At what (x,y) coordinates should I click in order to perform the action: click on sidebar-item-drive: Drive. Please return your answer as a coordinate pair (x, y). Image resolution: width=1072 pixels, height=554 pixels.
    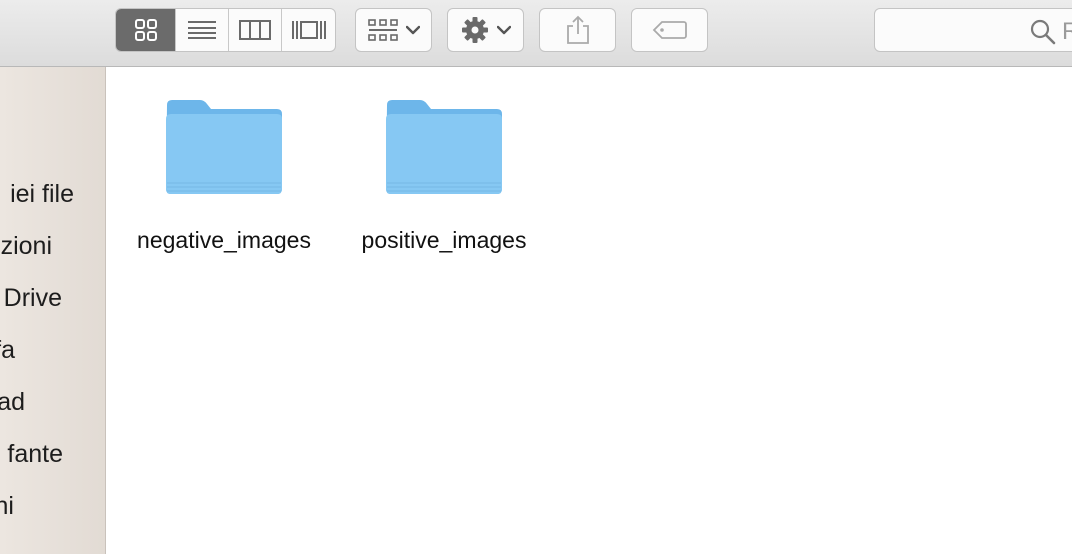
    Looking at the image, I should click on (33, 298).